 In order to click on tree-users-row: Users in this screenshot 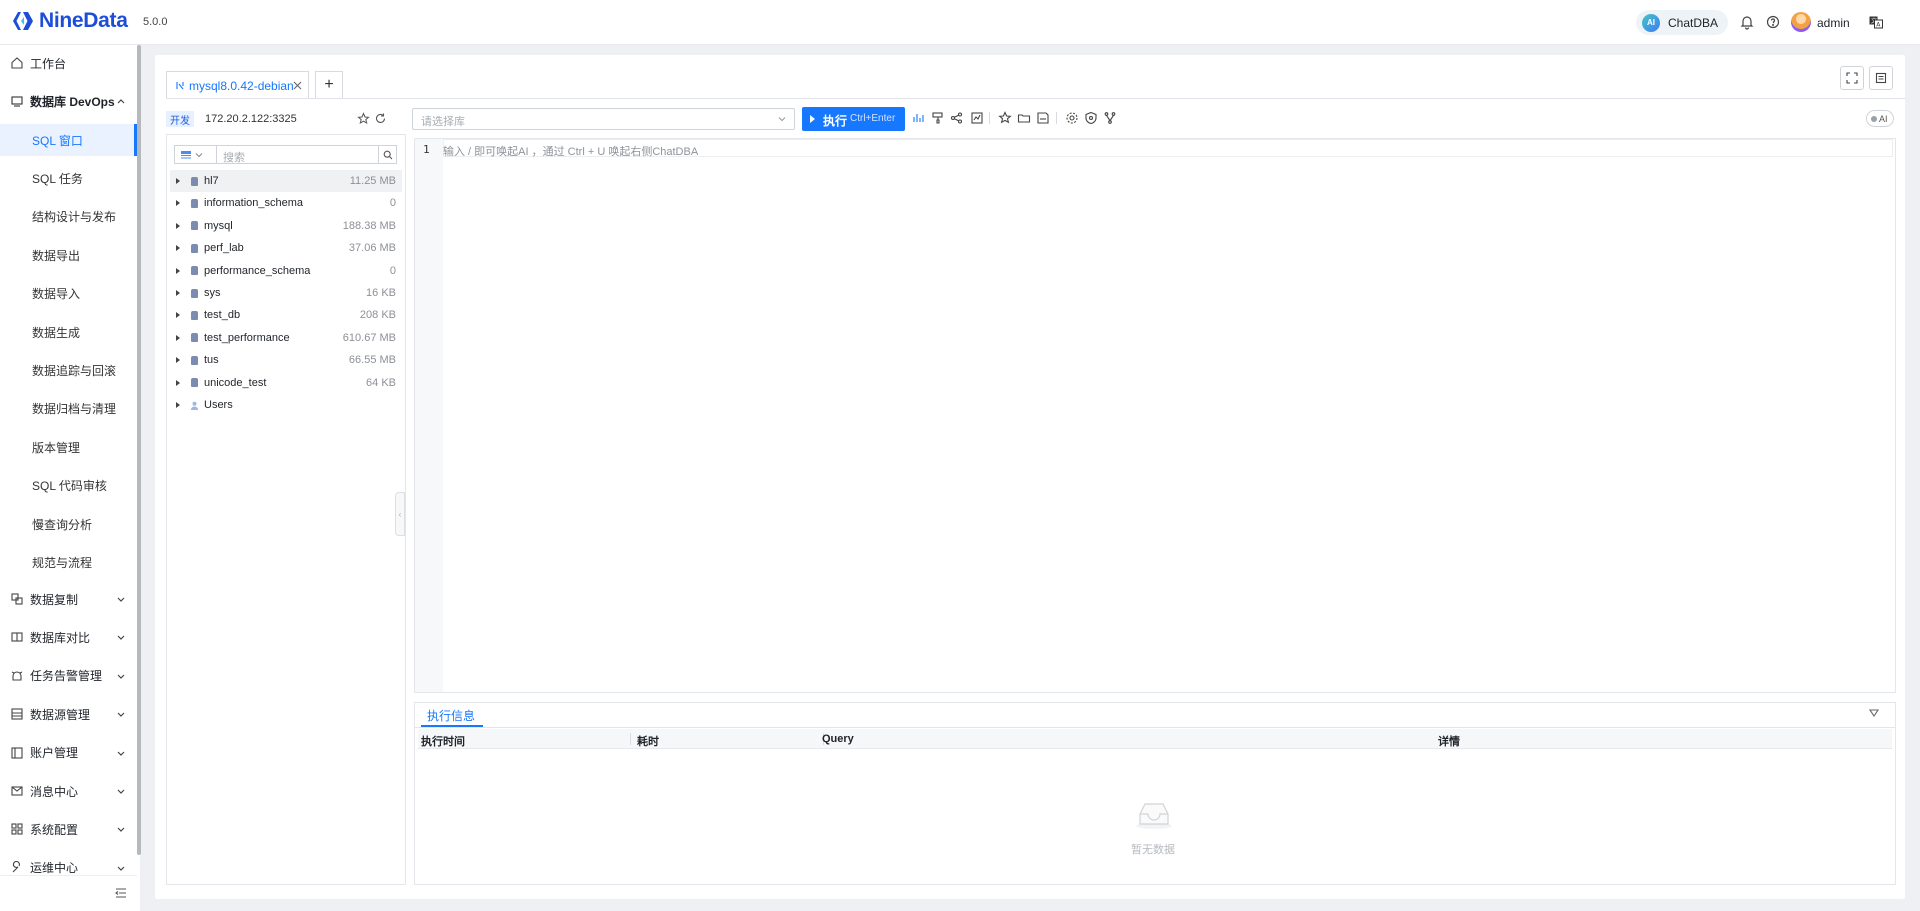, I will do `click(286, 405)`.